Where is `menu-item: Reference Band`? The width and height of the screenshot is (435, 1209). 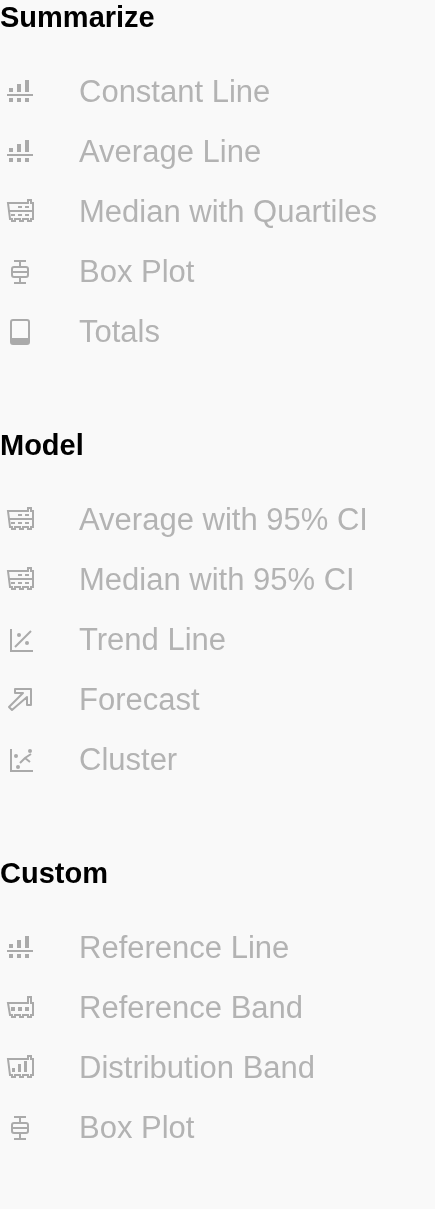 menu-item: Reference Band is located at coordinates (191, 1008).